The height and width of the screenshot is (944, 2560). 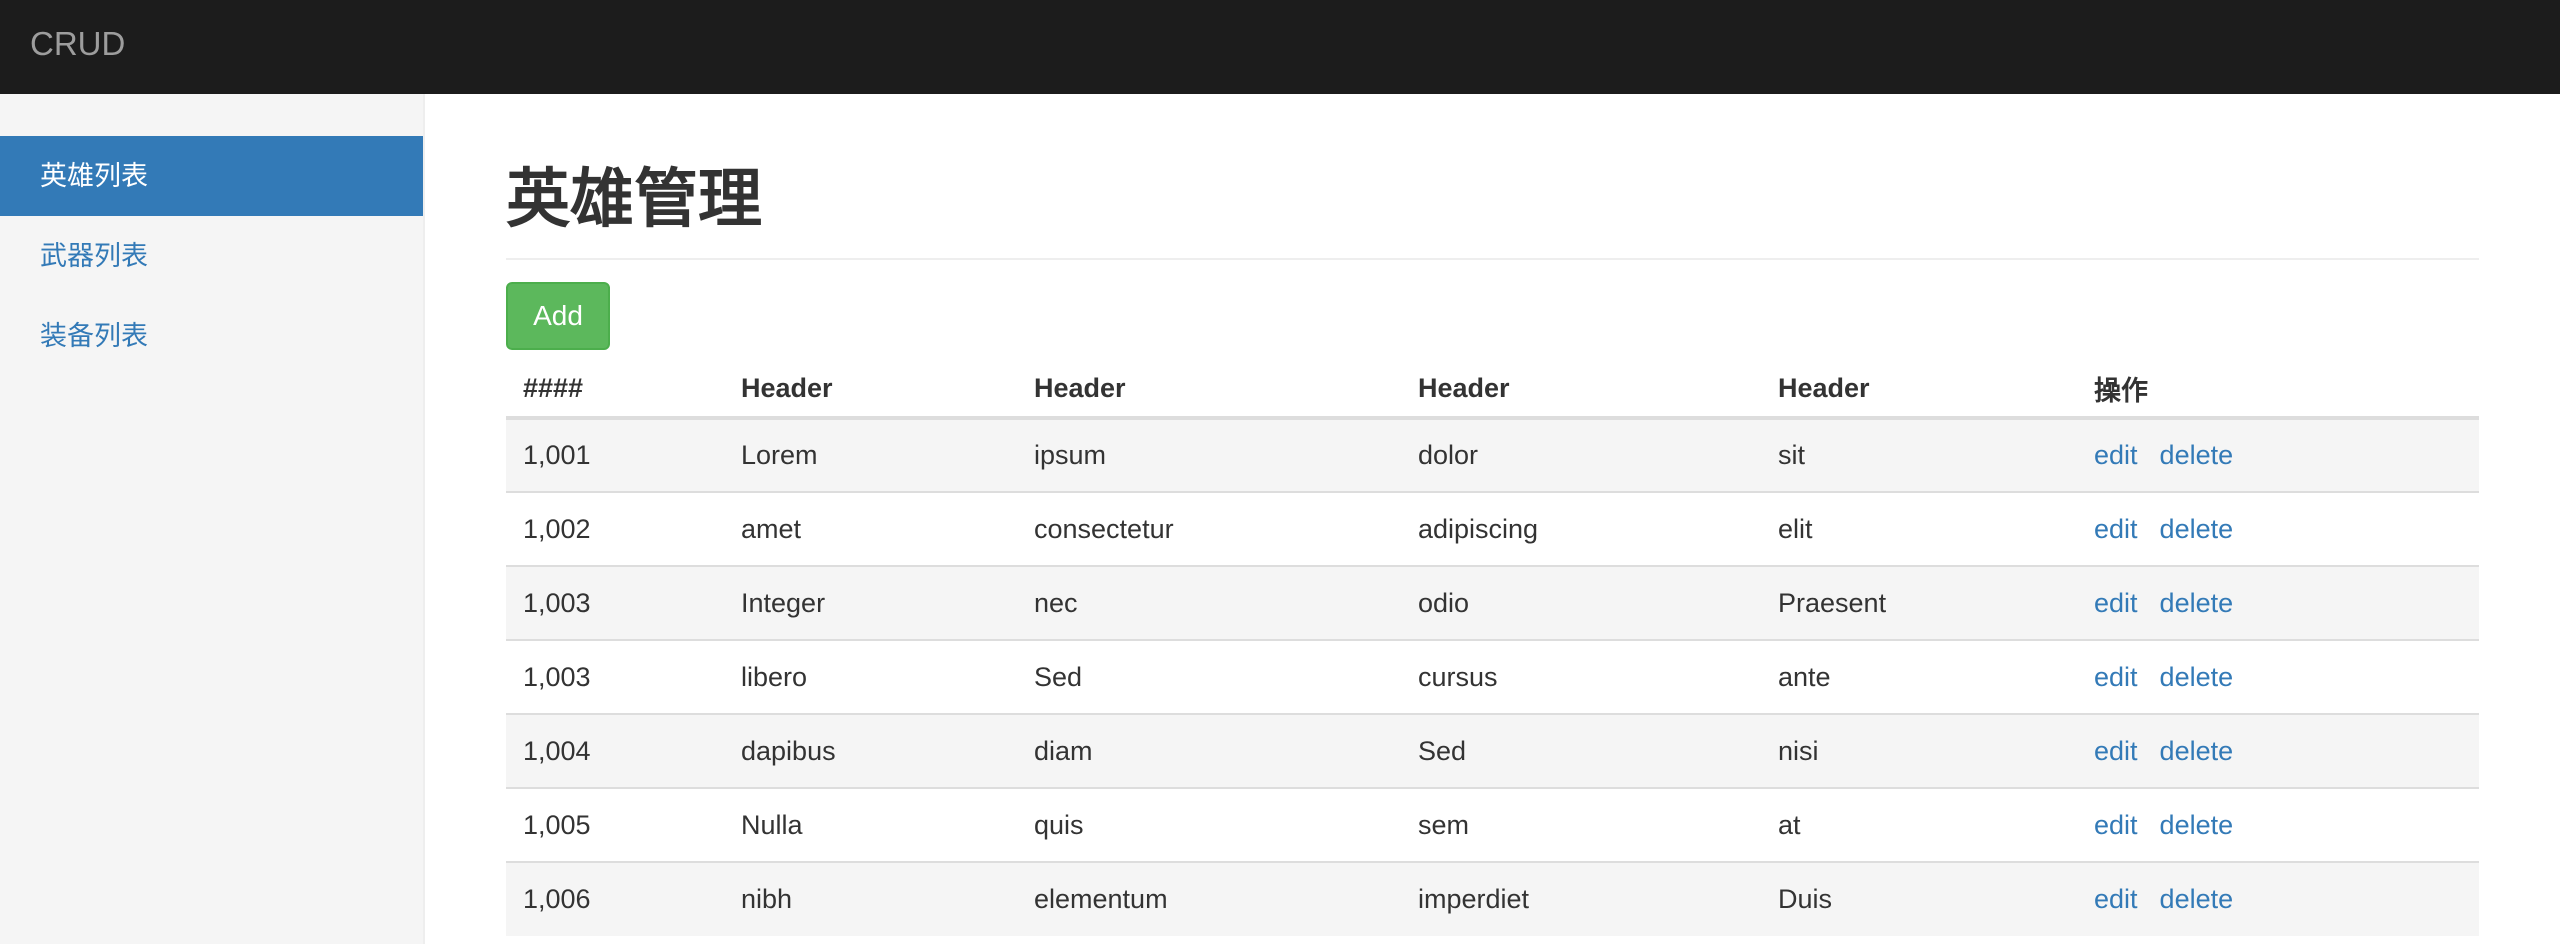 What do you see at coordinates (1919, 824) in the screenshot?
I see `cell: at` at bounding box center [1919, 824].